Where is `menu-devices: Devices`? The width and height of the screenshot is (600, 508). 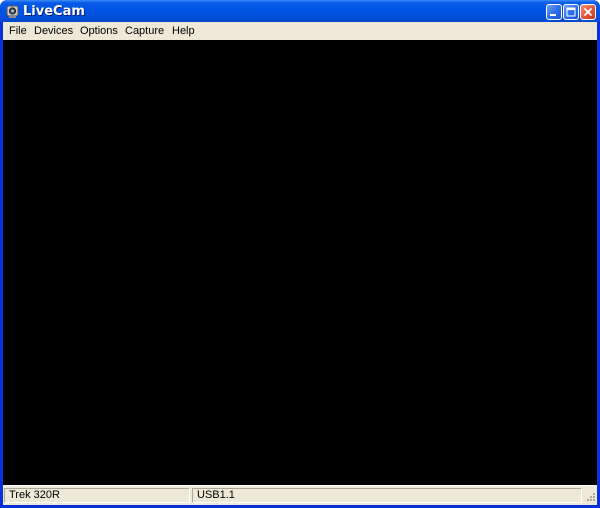 menu-devices: Devices is located at coordinates (53, 31).